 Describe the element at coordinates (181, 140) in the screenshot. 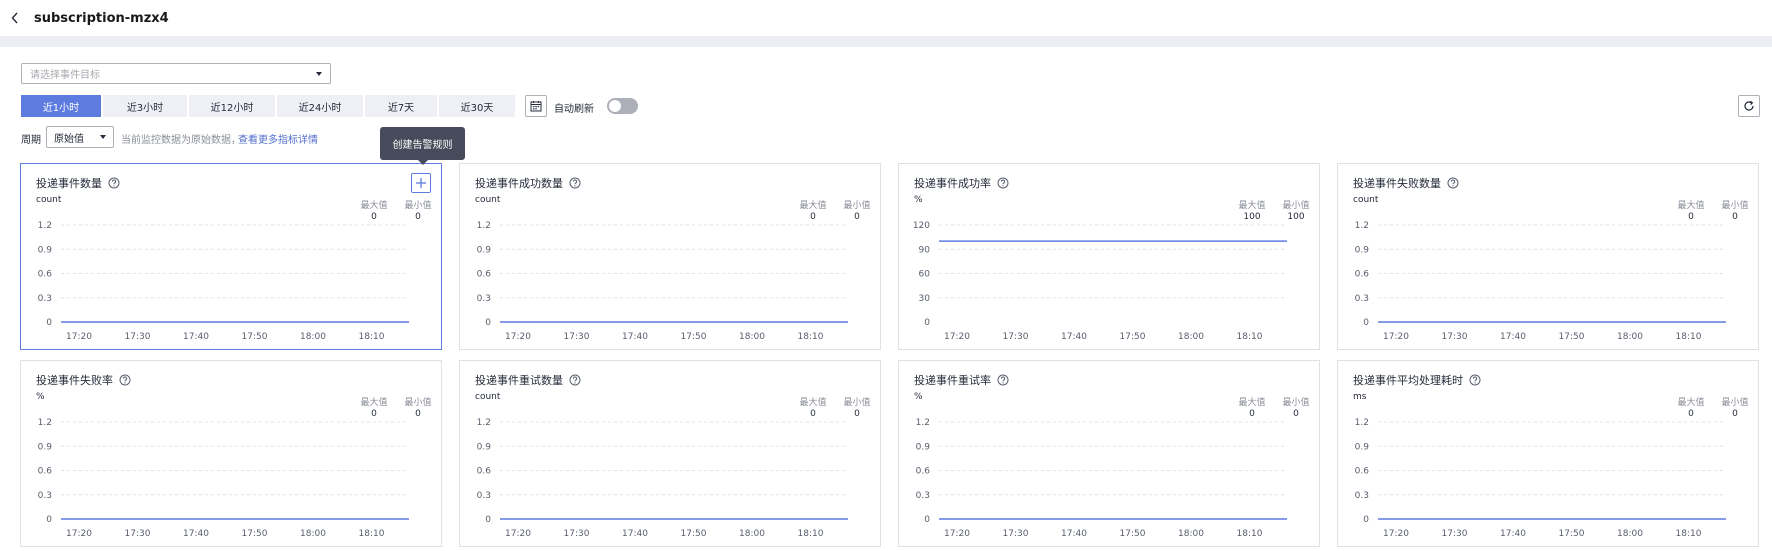

I see `period-hint: 当前监控数据为原始数据，` at that location.